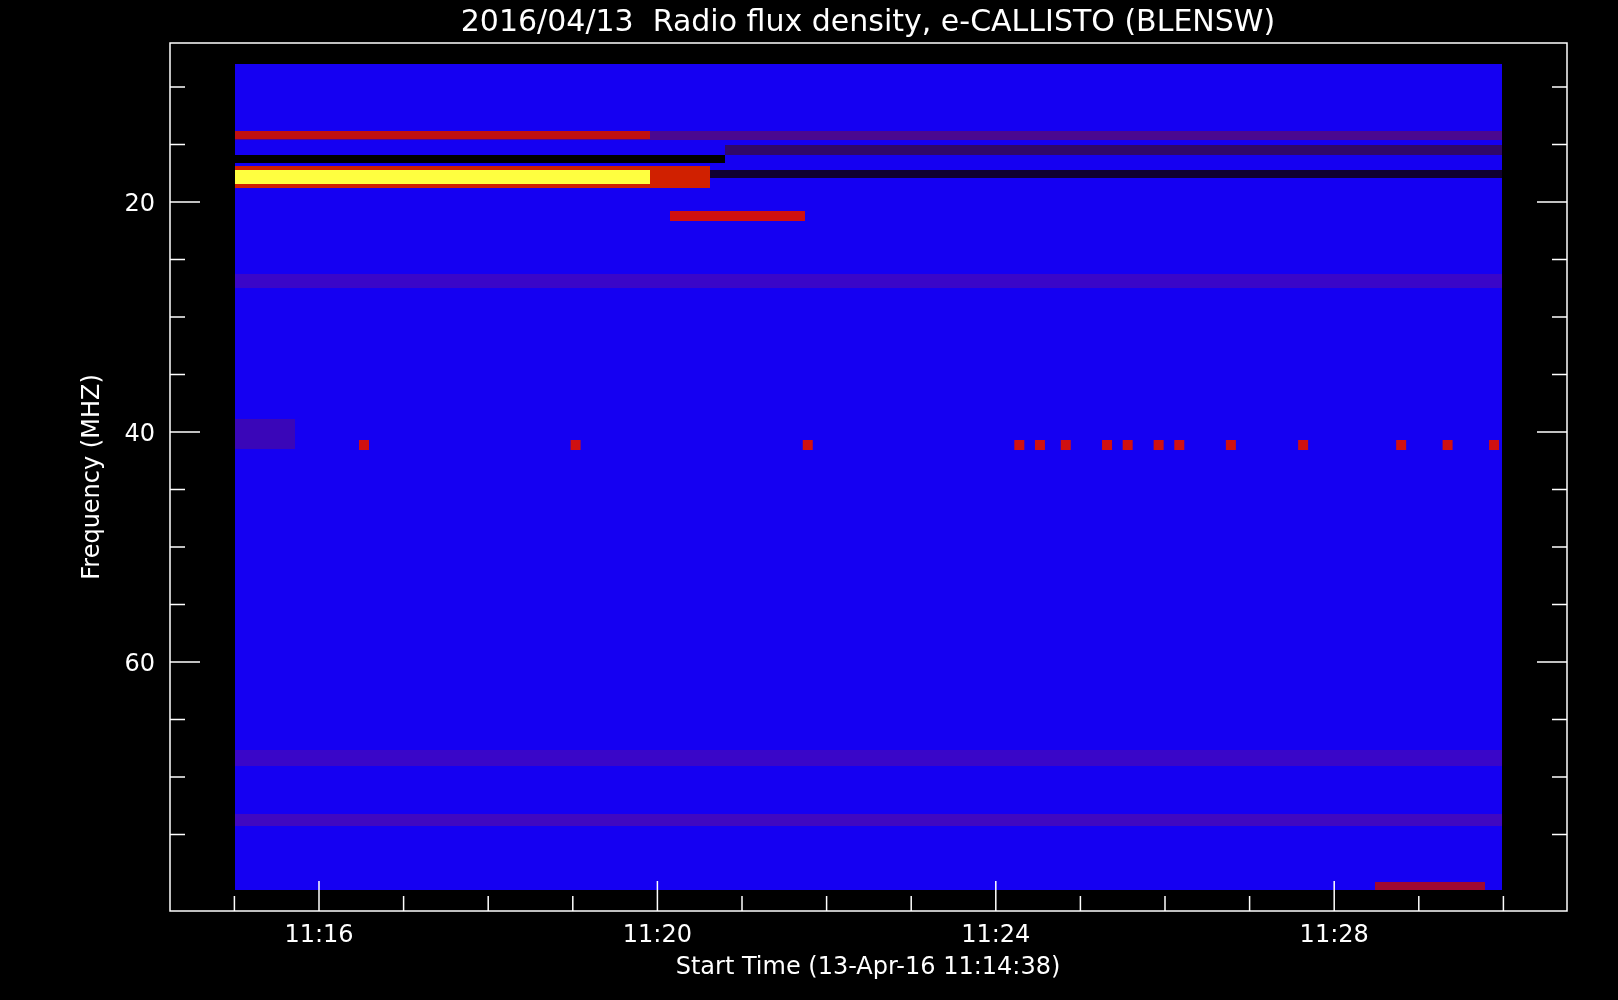 The width and height of the screenshot is (1618, 1000). I want to click on tick-label: 20, so click(139, 203).